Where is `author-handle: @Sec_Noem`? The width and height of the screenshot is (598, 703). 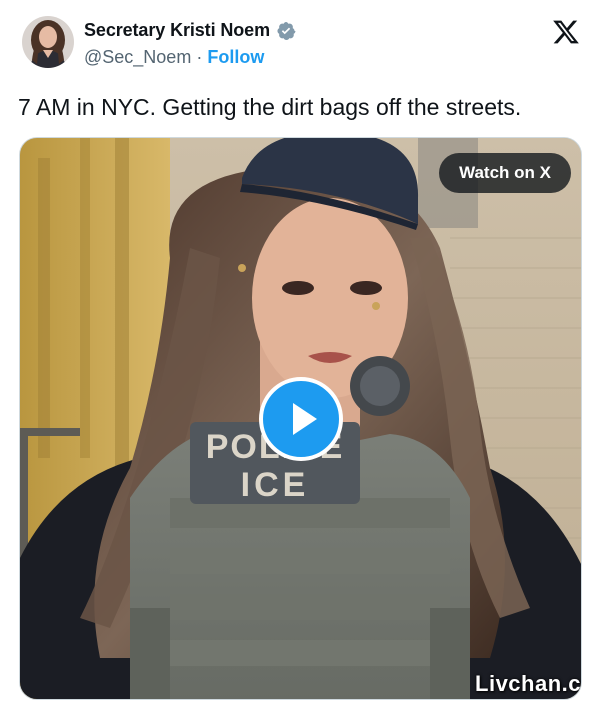
author-handle: @Sec_Noem is located at coordinates (137, 57).